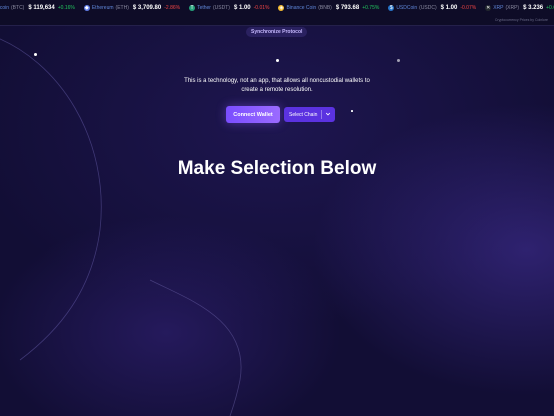 The height and width of the screenshot is (416, 554). I want to click on page-headline: Make Selection Below, so click(277, 168).